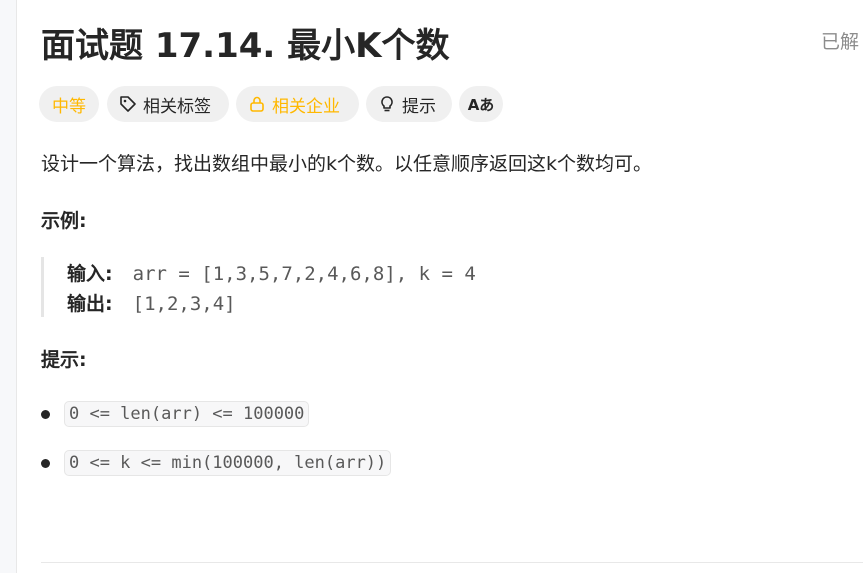 This screenshot has width=863, height=573. Describe the element at coordinates (64, 360) in the screenshot. I see `constraints-heading: 提示:` at that location.